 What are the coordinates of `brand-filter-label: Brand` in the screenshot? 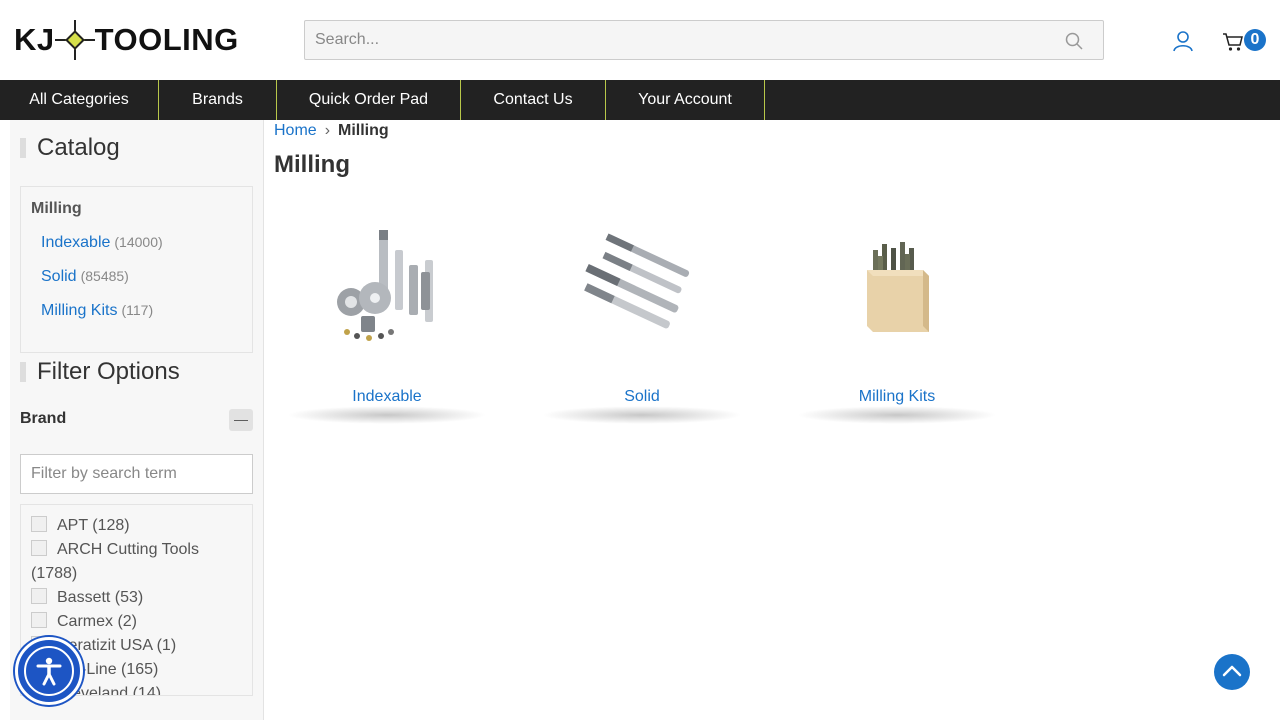 It's located at (43, 418).